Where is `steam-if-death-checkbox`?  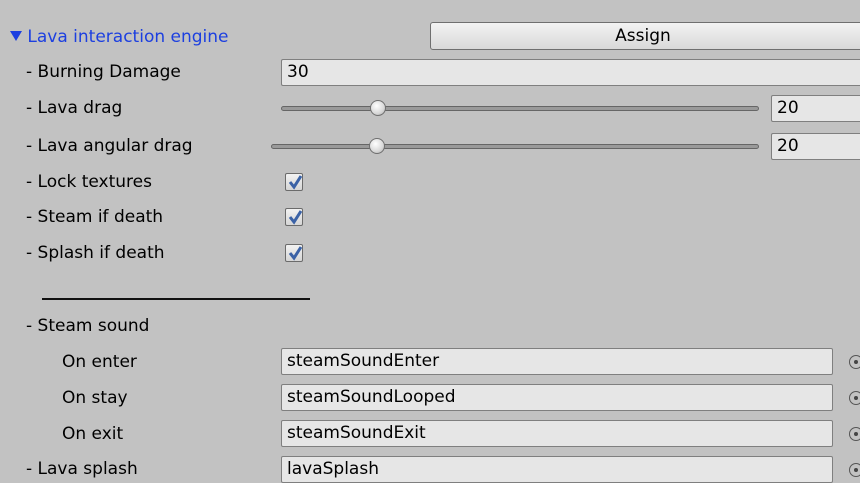 steam-if-death-checkbox is located at coordinates (294, 217).